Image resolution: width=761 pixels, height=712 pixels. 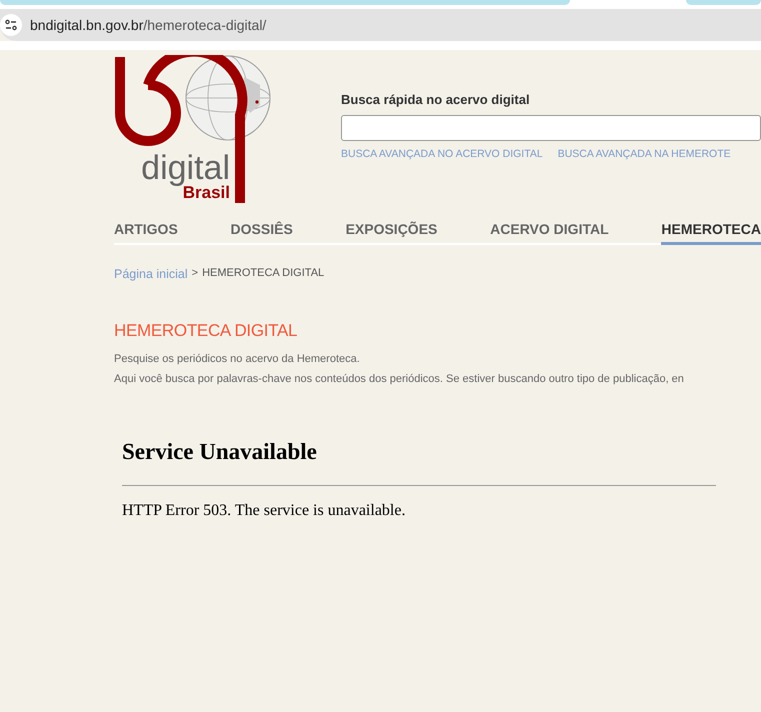 I want to click on nav-tab: ACERVO DIGITAL, so click(x=549, y=230).